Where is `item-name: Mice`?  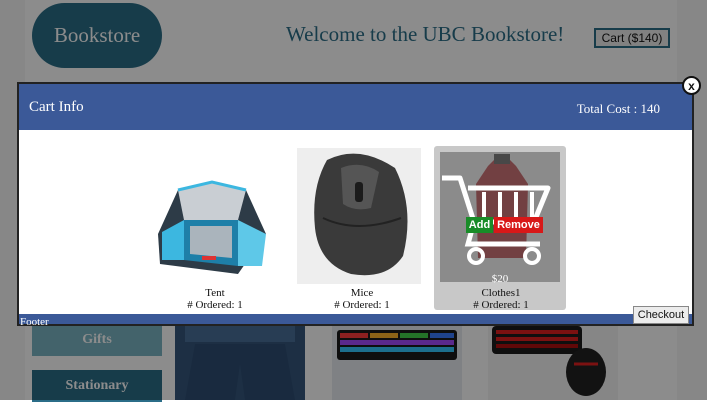 item-name: Mice is located at coordinates (362, 293).